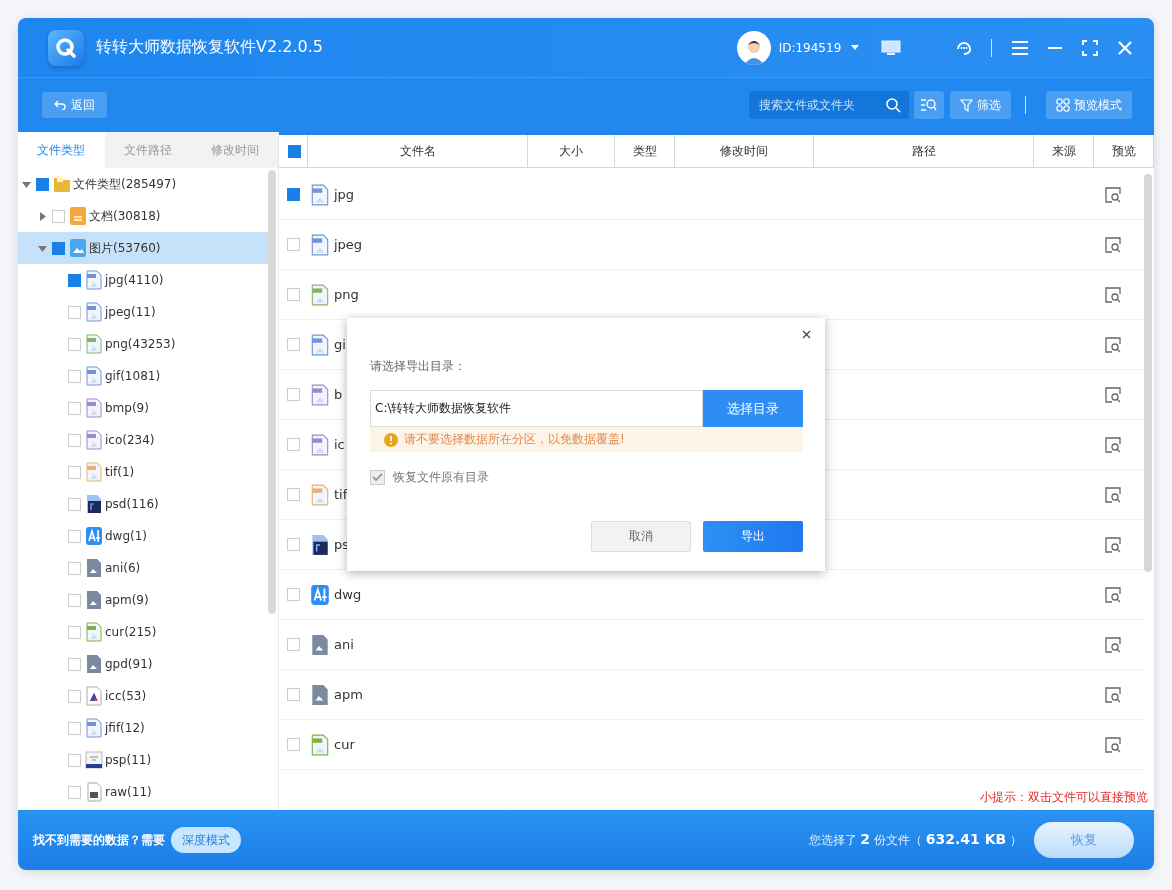  What do you see at coordinates (753, 47) in the screenshot?
I see `avatar` at bounding box center [753, 47].